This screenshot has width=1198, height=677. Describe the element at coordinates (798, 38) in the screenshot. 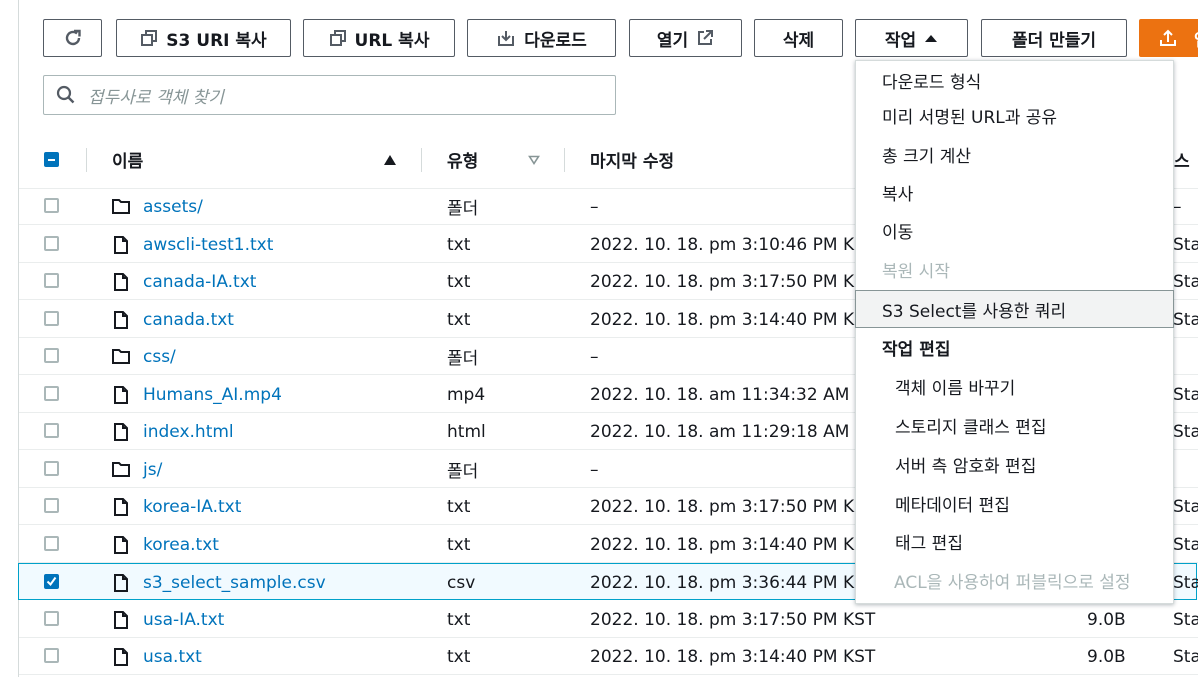

I see `delete-button: 삭제` at that location.